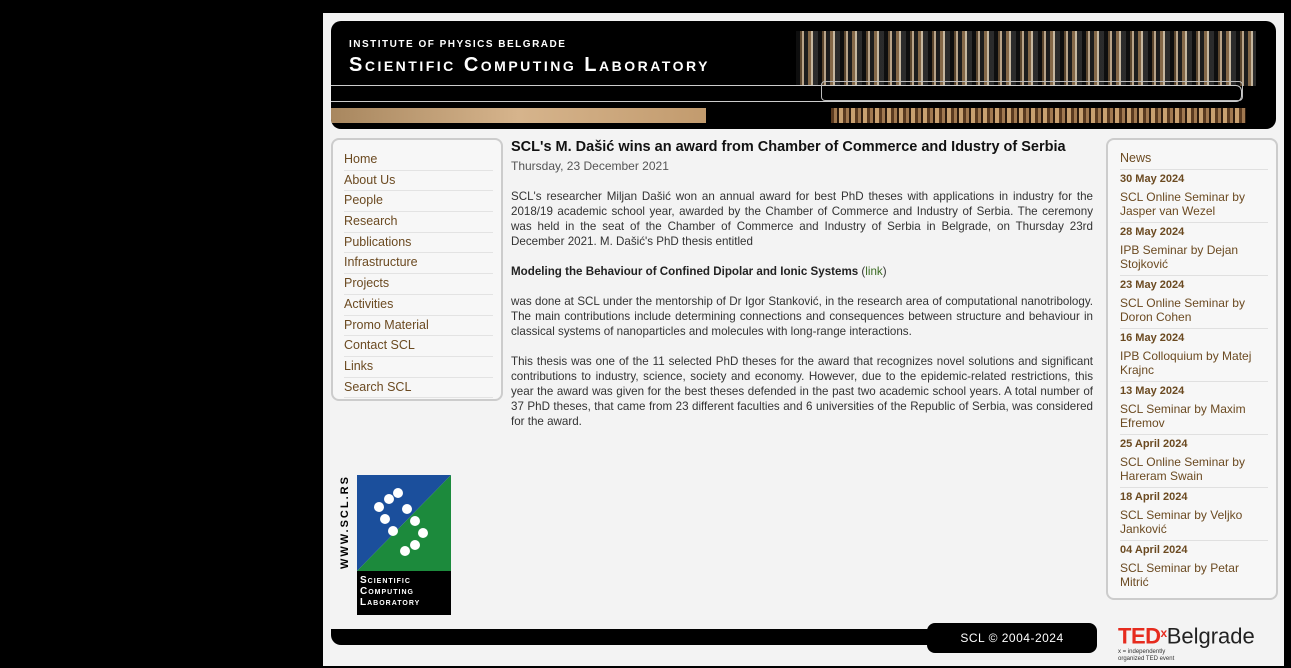  Describe the element at coordinates (1026, 58) in the screenshot. I see `banner-spectrum-graphic` at that location.